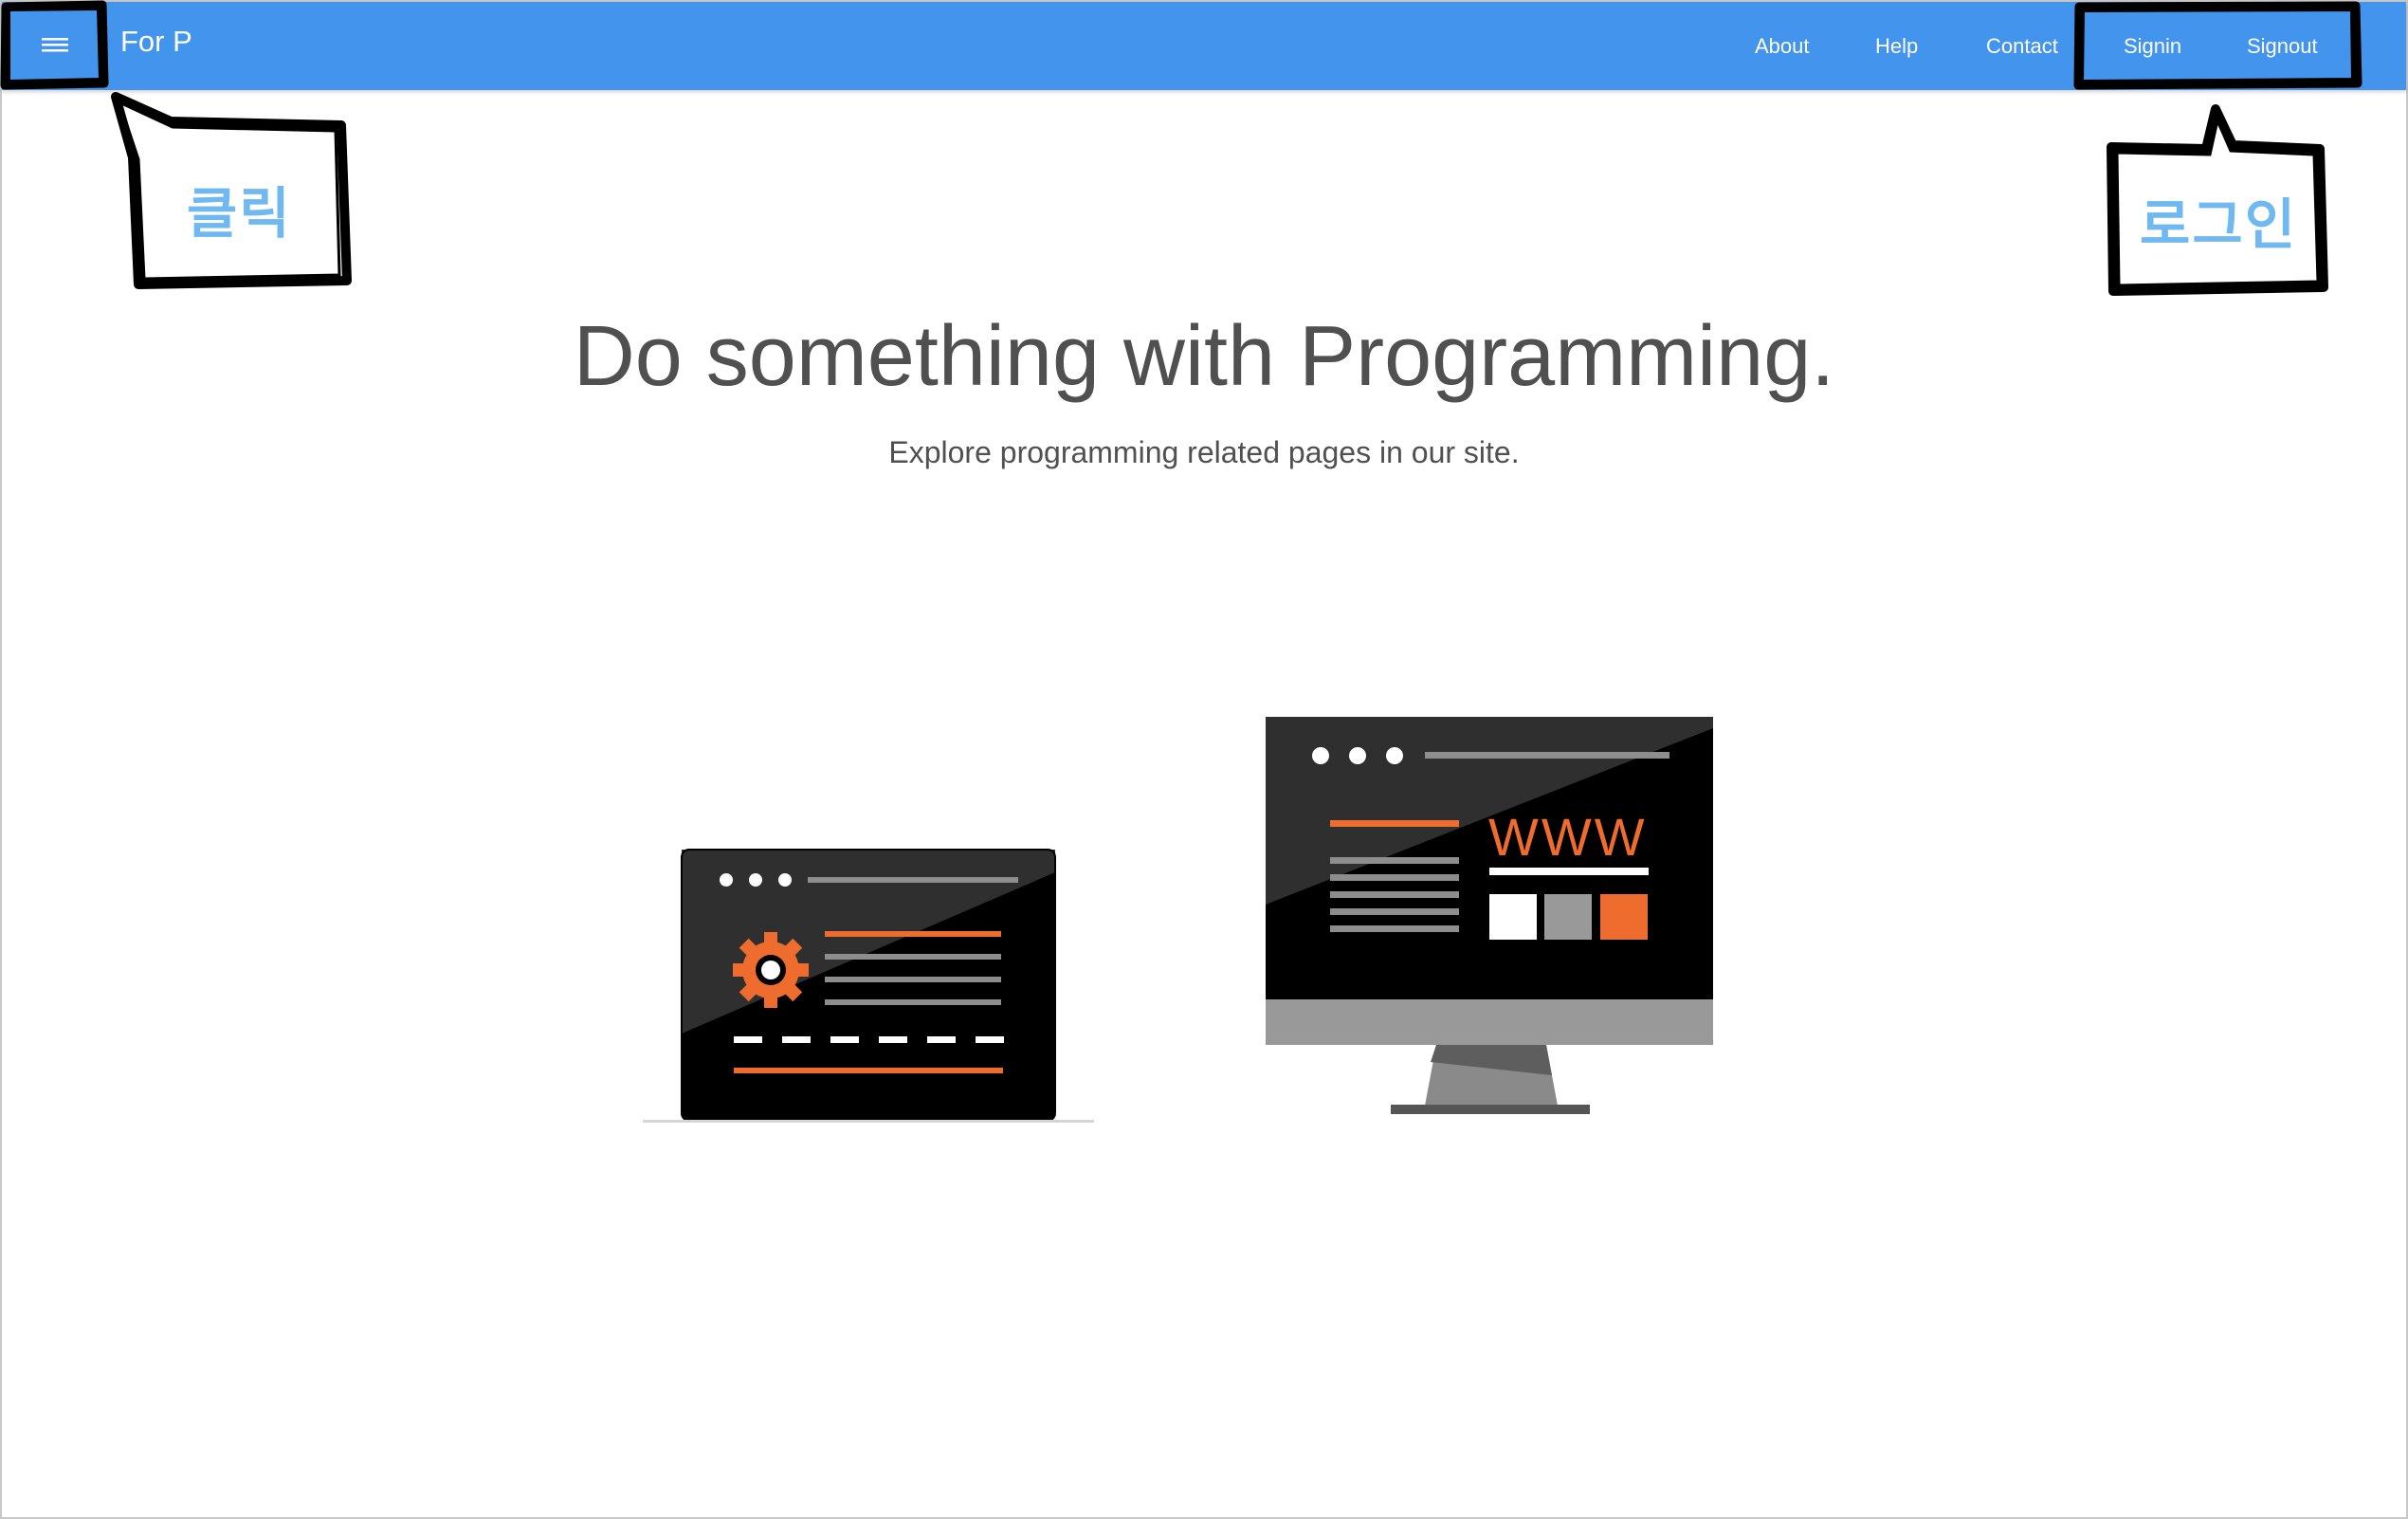 The width and height of the screenshot is (2408, 1519). What do you see at coordinates (2022, 47) in the screenshot?
I see `nav-link-contact: Contact` at bounding box center [2022, 47].